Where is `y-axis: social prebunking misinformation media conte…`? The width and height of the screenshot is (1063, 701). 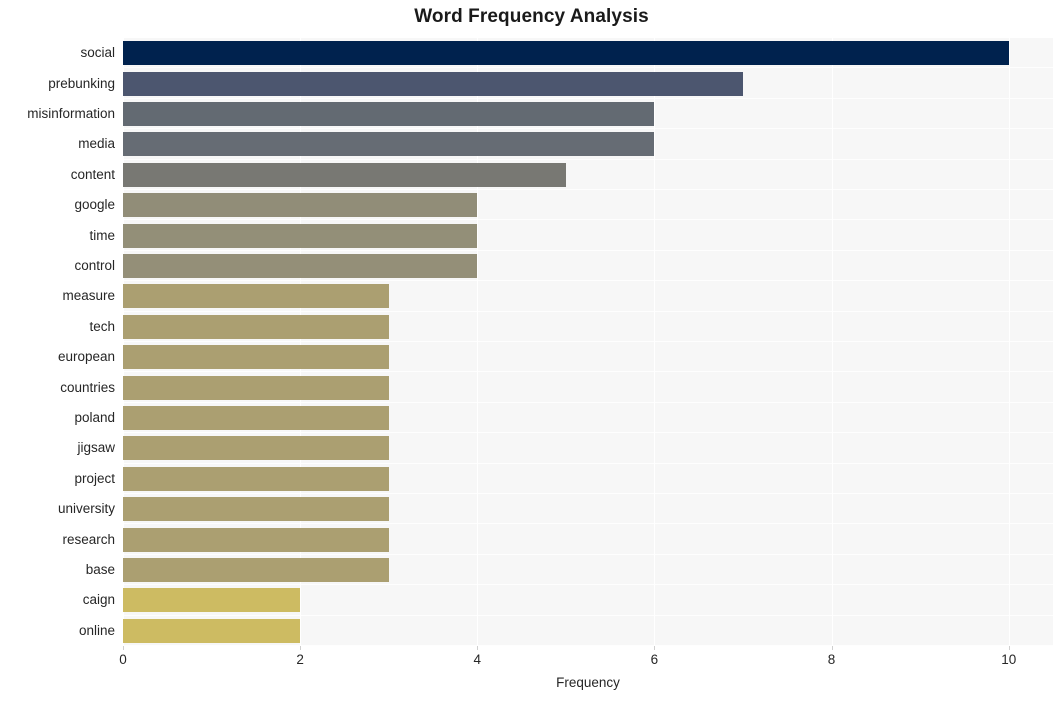
y-axis: social prebunking misinformation media conte… is located at coordinates (57, 342).